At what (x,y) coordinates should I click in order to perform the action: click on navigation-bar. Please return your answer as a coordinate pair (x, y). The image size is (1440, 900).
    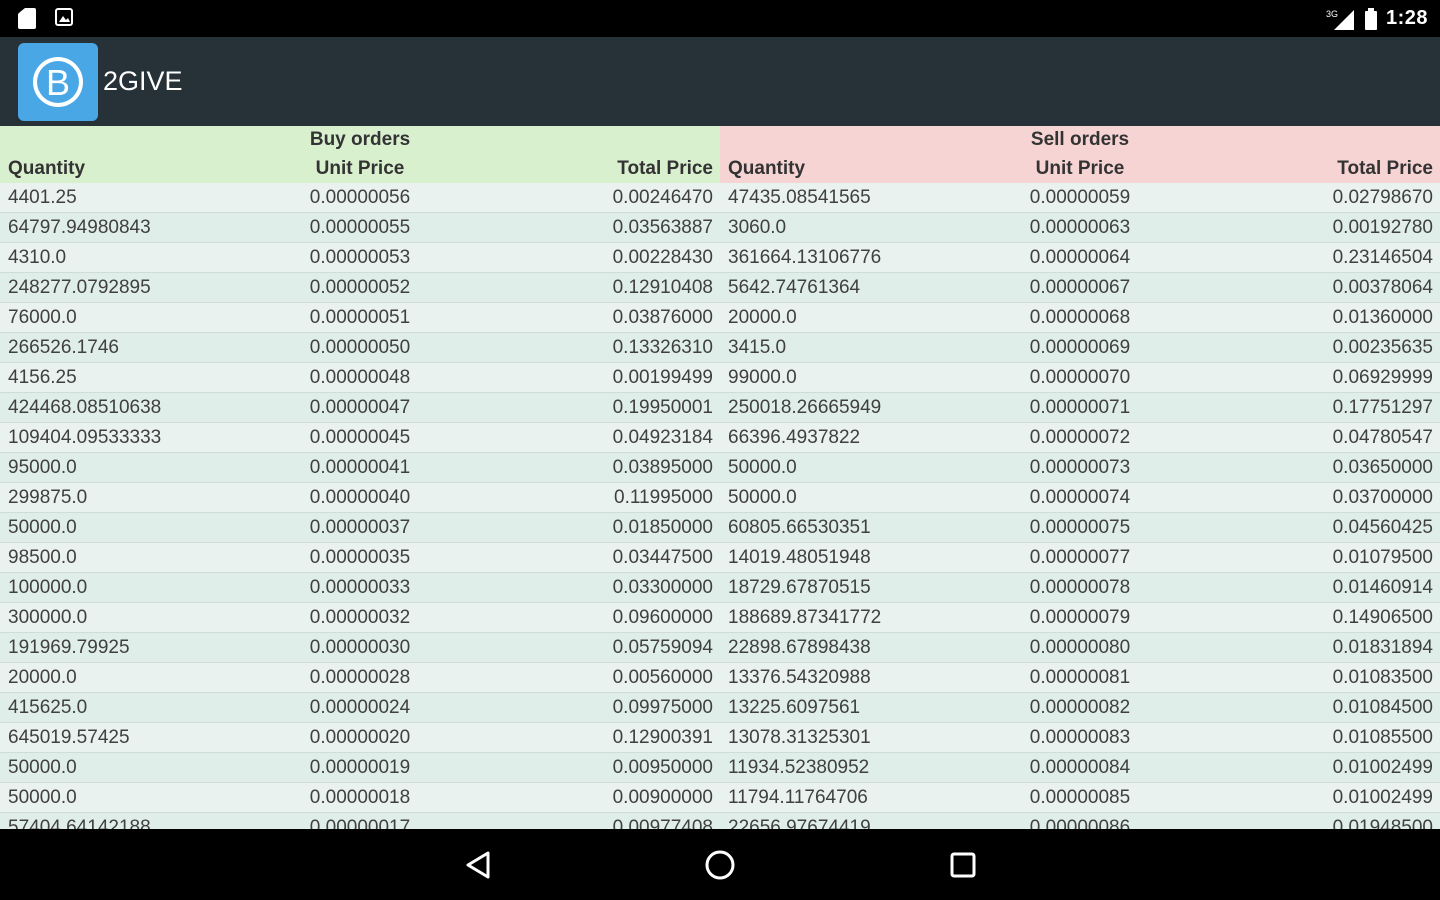
    Looking at the image, I should click on (720, 864).